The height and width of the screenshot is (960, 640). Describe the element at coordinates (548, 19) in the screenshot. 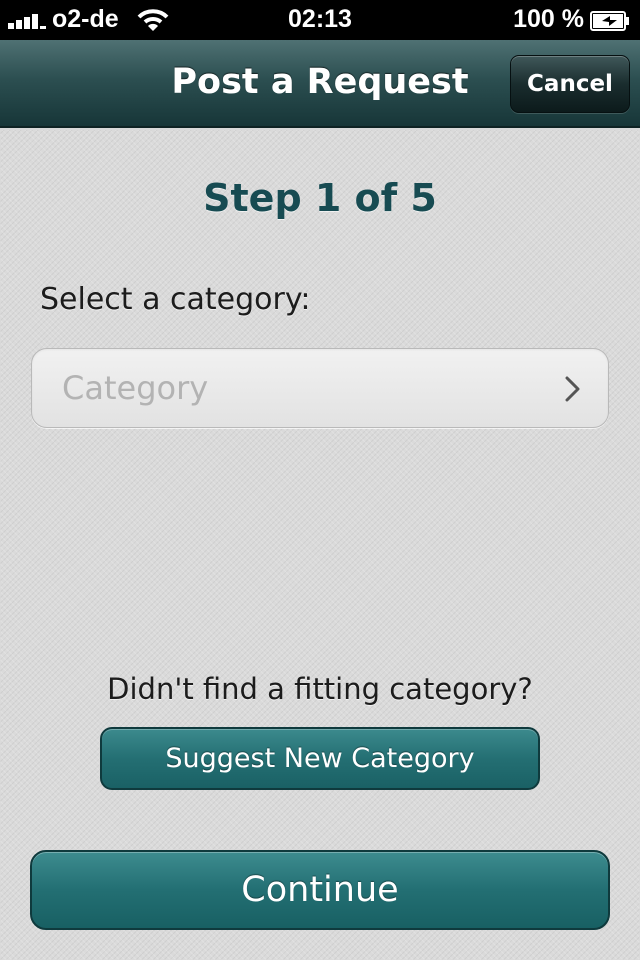

I see `battery-percent: 100 %` at that location.